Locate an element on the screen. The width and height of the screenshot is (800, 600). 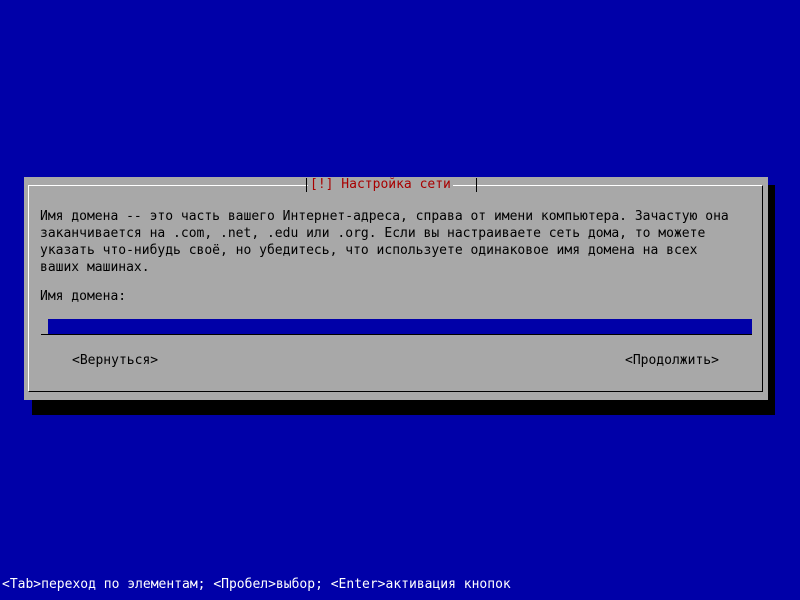
title-bracket-left is located at coordinates (306, 185).